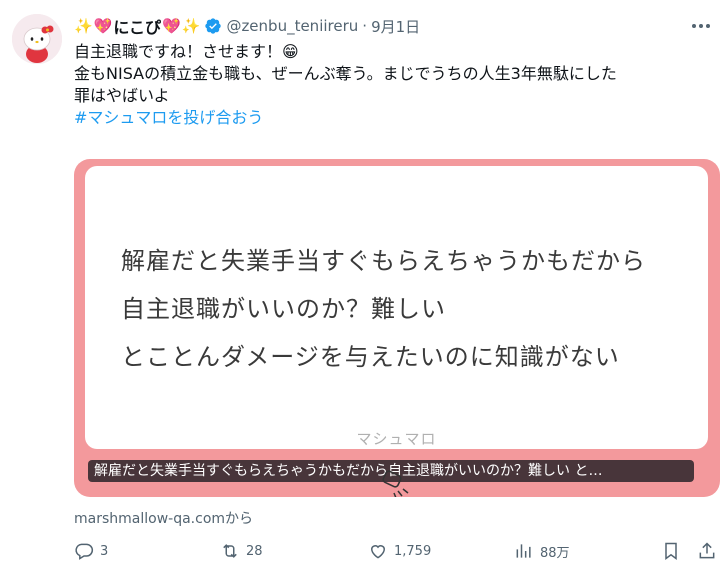 Image resolution: width=727 pixels, height=569 pixels. What do you see at coordinates (213, 26) in the screenshot?
I see `verified-badge-icon` at bounding box center [213, 26].